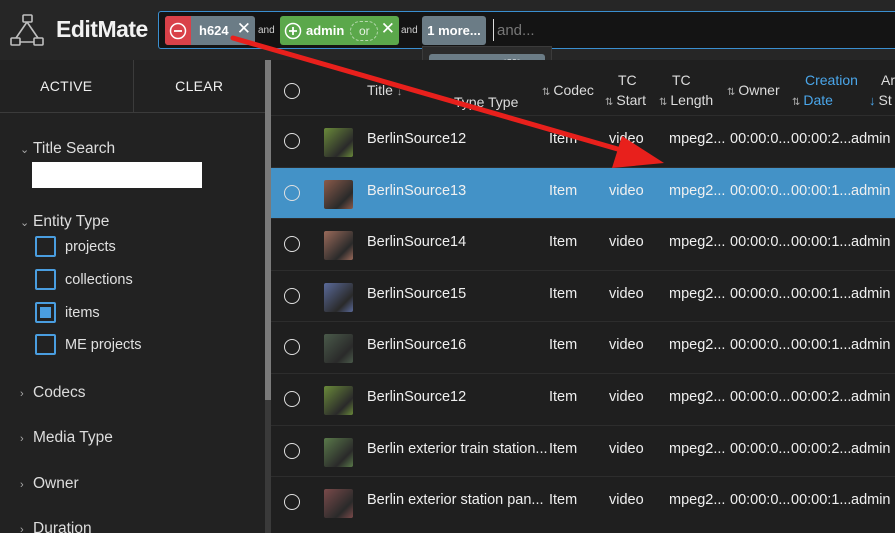  Describe the element at coordinates (102, 29) in the screenshot. I see `brand-name: EditMate` at that location.